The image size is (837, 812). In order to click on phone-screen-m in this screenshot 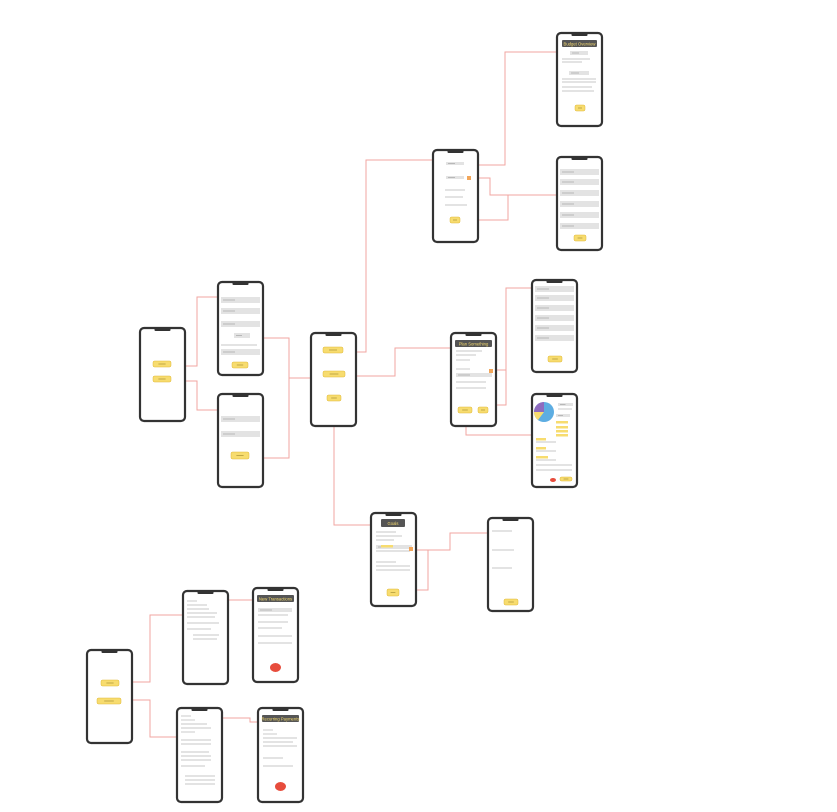, I will do `click(205, 637)`.